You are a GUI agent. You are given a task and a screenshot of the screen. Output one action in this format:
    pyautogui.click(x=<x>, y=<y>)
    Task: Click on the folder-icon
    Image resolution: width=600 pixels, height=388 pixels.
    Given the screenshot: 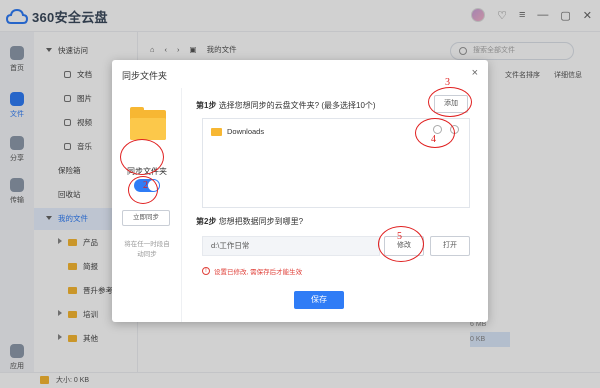 What is the action you would take?
    pyautogui.click(x=216, y=131)
    